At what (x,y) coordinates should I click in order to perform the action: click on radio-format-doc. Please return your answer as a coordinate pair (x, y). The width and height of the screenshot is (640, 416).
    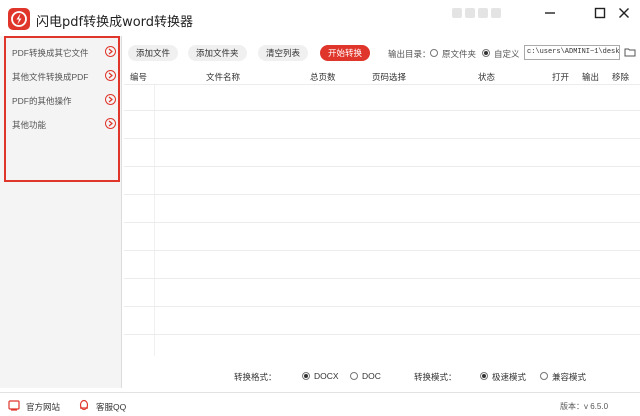
    Looking at the image, I should click on (354, 376).